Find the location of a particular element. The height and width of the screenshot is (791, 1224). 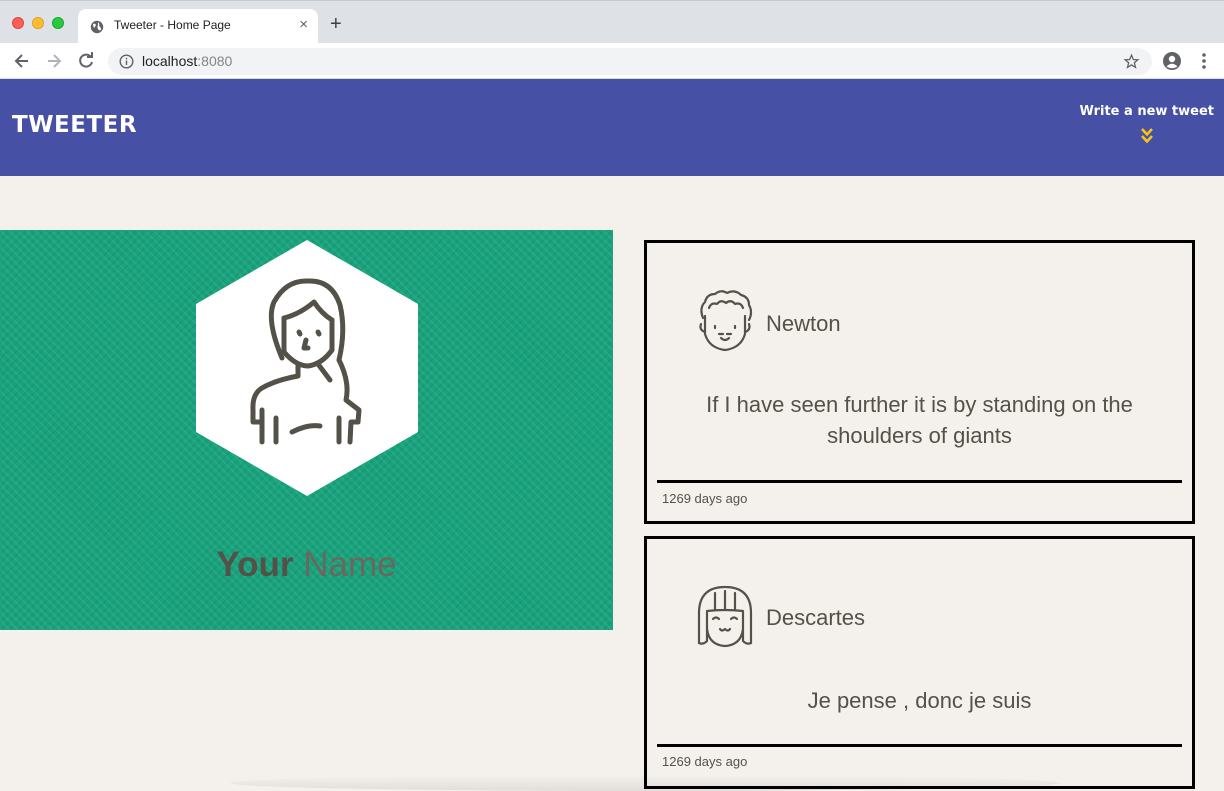

new-tab-button: + is located at coordinates (336, 24).